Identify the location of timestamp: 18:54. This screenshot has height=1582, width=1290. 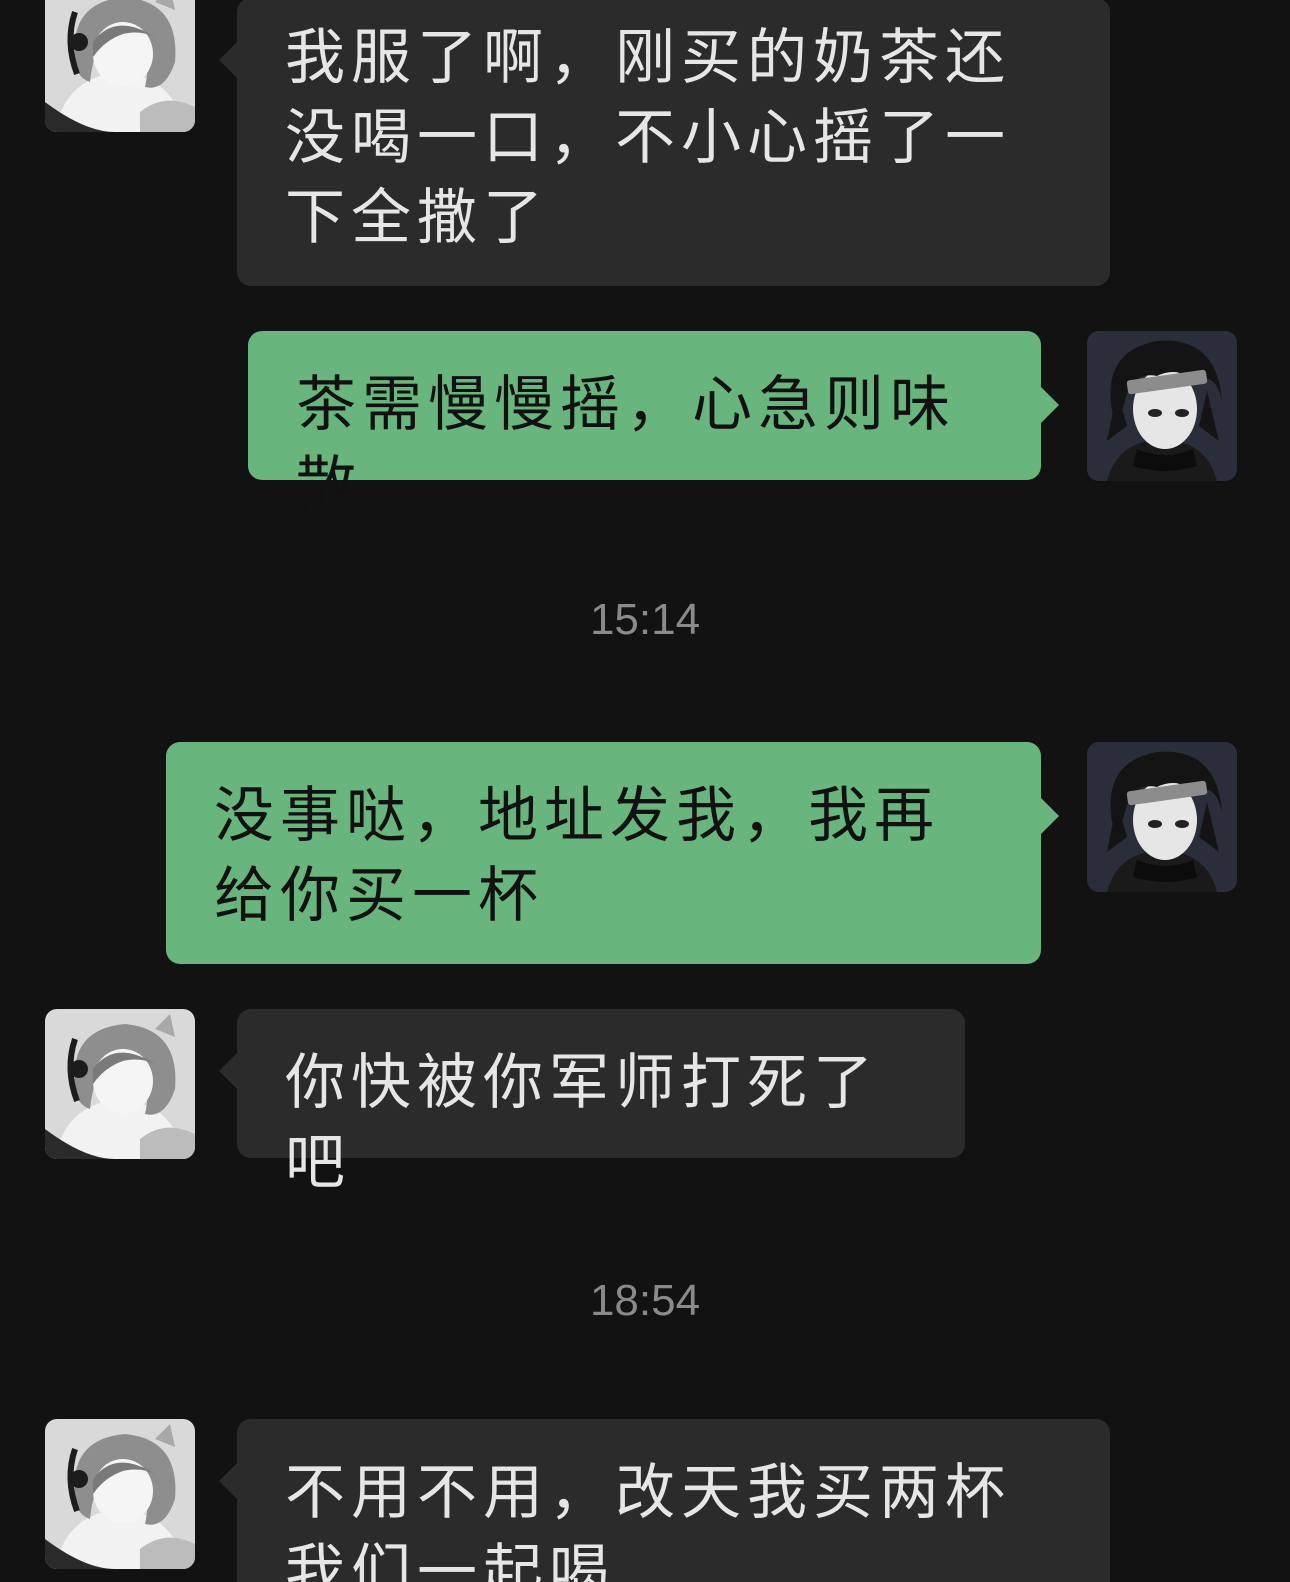
(645, 1300).